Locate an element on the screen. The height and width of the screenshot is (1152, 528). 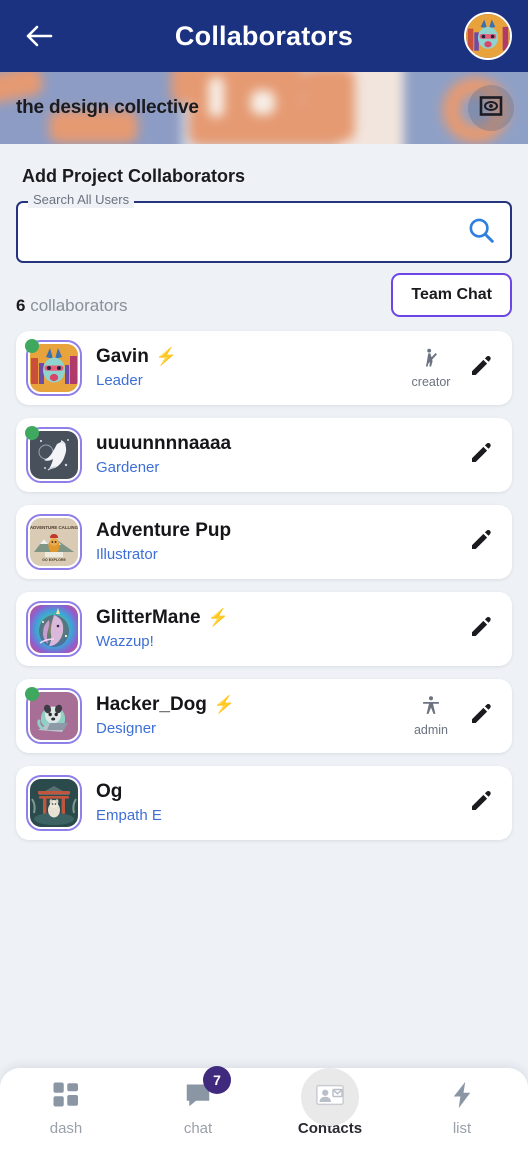
collaborator-info: Gavin ⚡ Leader is located at coordinates (242, 368).